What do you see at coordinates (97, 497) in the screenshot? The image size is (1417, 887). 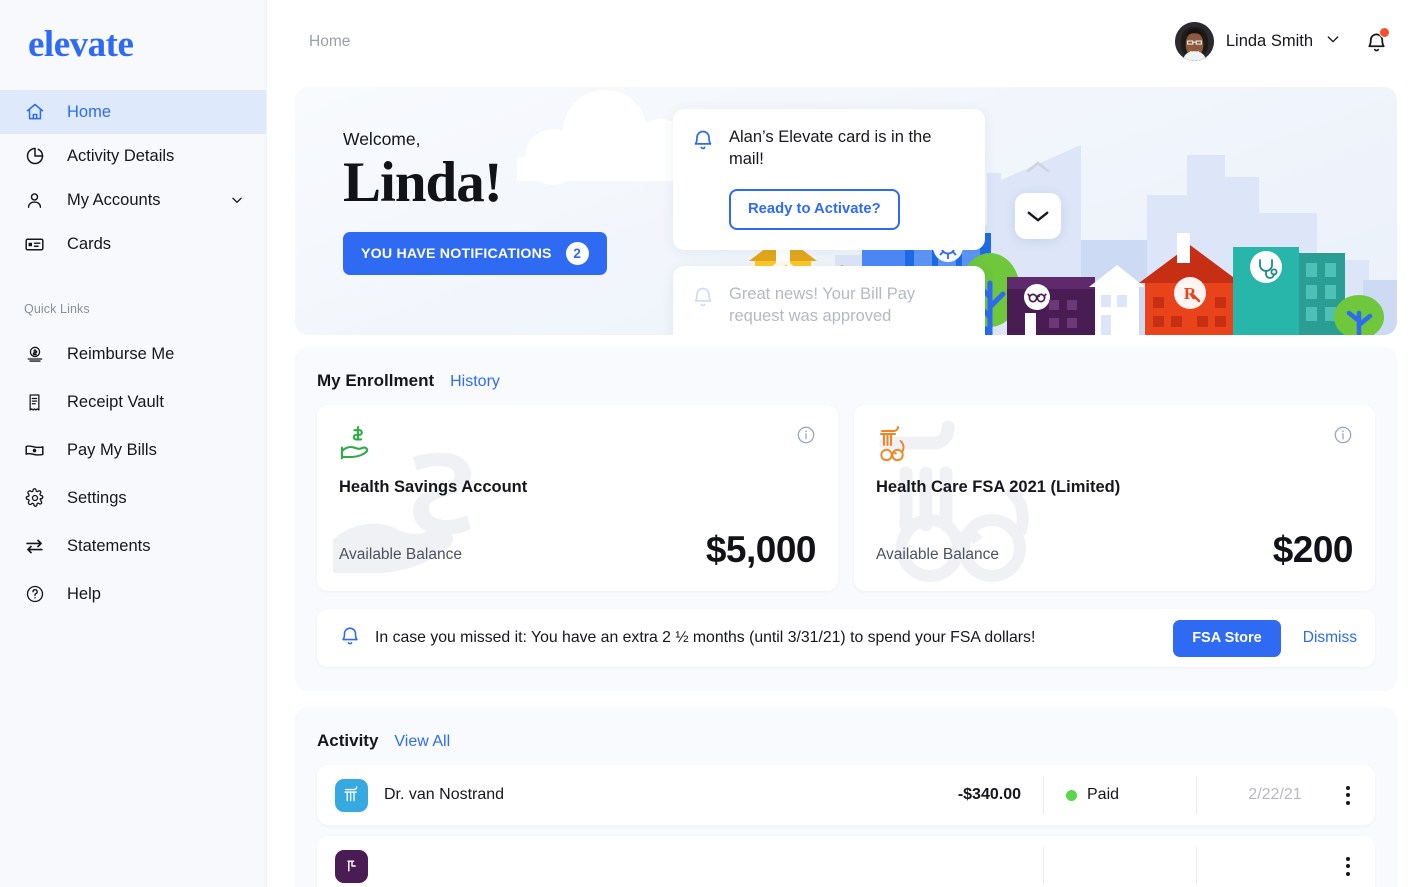 I see `sidebar-item-label: Settings` at bounding box center [97, 497].